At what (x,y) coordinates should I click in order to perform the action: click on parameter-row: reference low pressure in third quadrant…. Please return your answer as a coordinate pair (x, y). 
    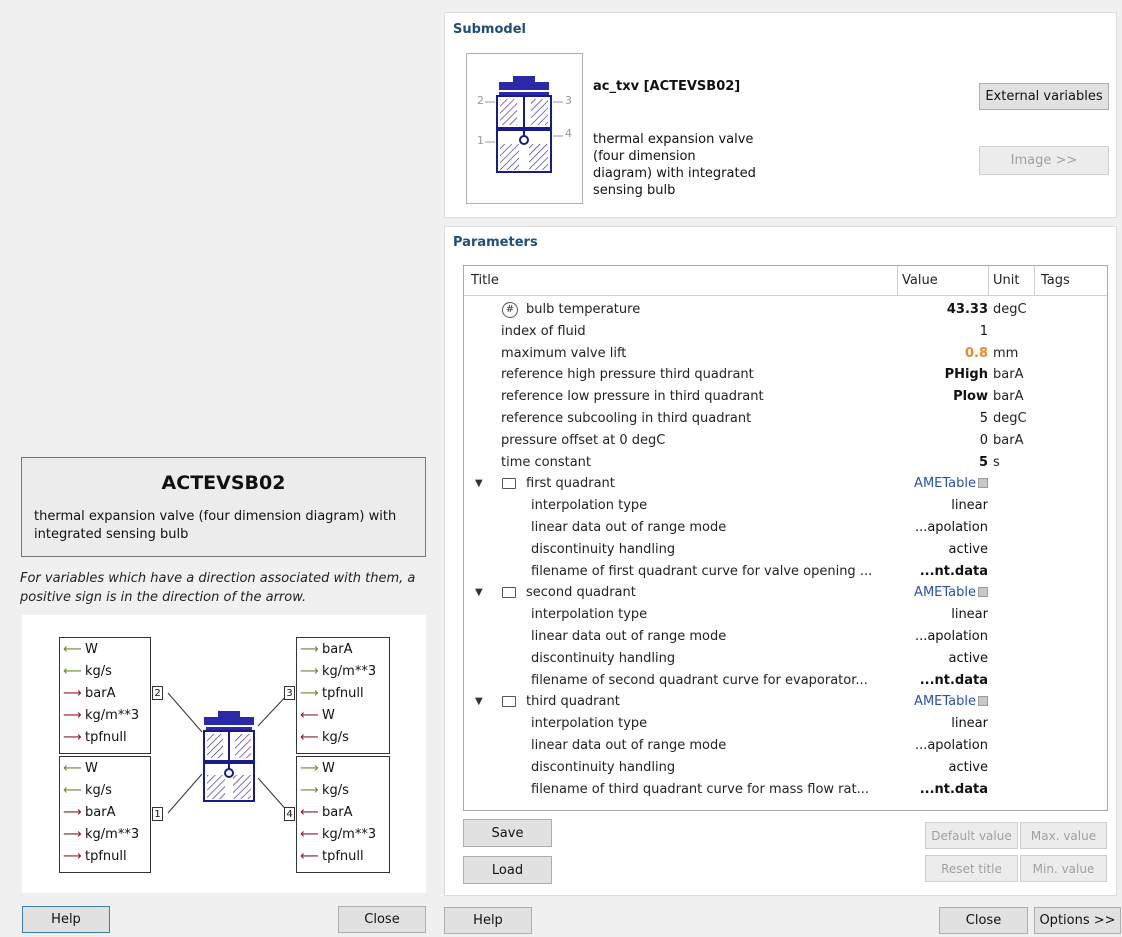
    Looking at the image, I should click on (785, 397).